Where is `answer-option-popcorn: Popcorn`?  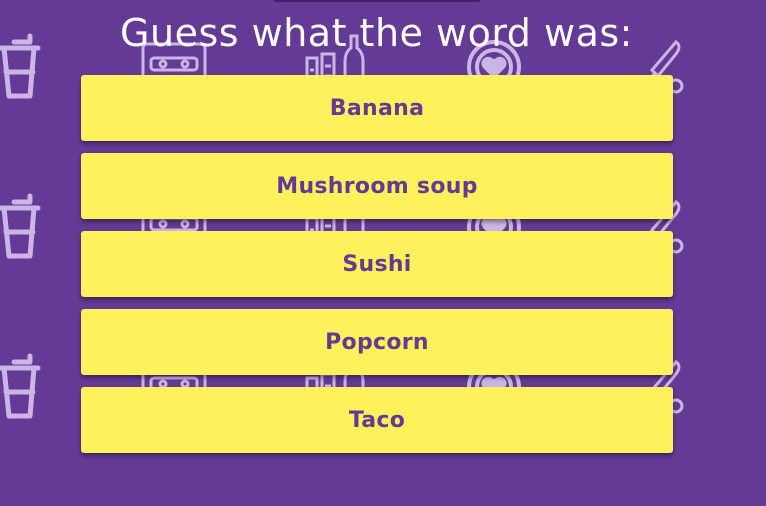
answer-option-popcorn: Popcorn is located at coordinates (377, 342).